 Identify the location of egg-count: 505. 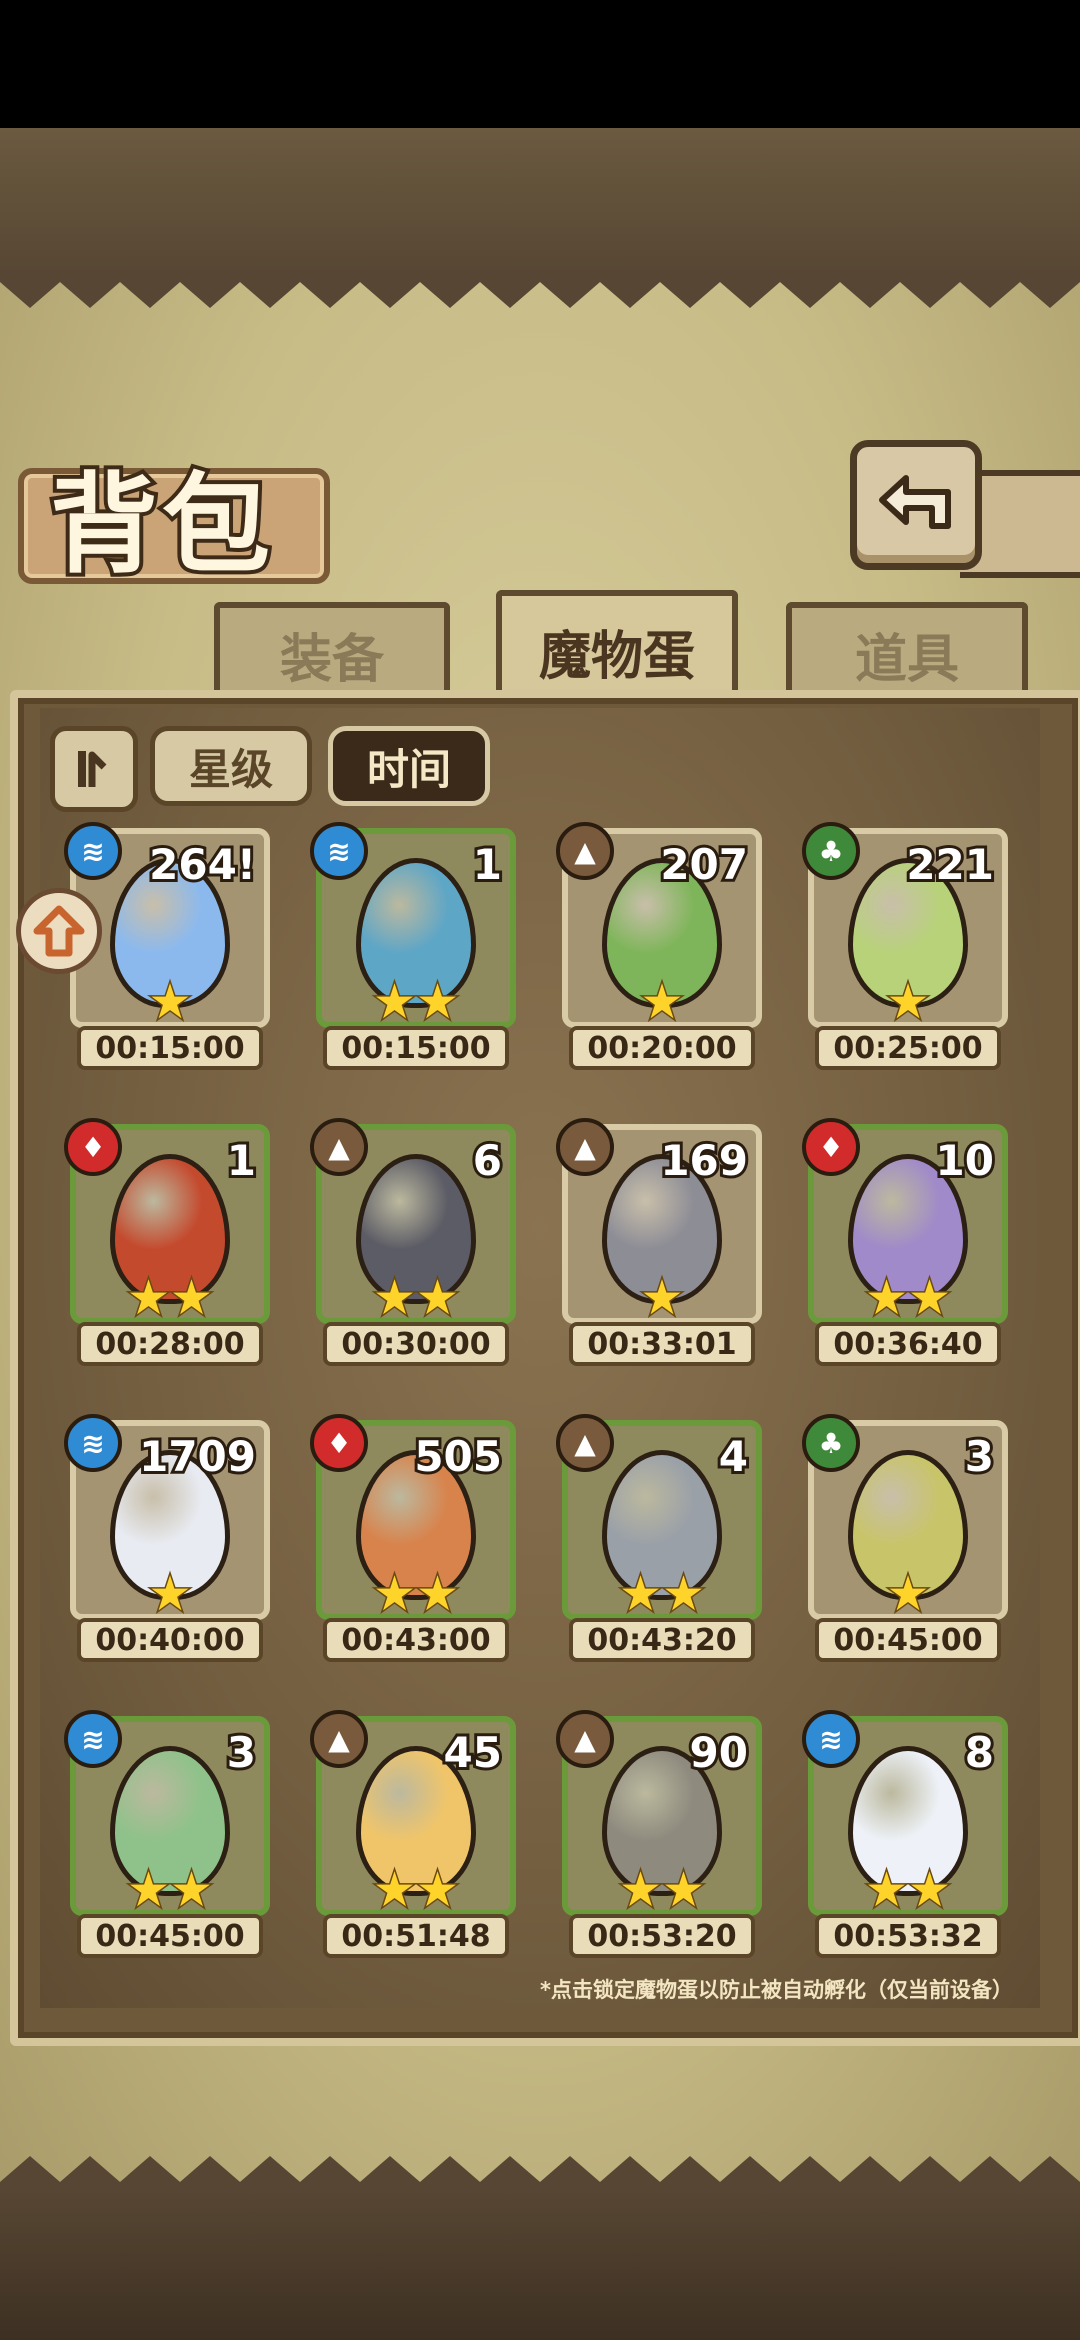
(458, 1456).